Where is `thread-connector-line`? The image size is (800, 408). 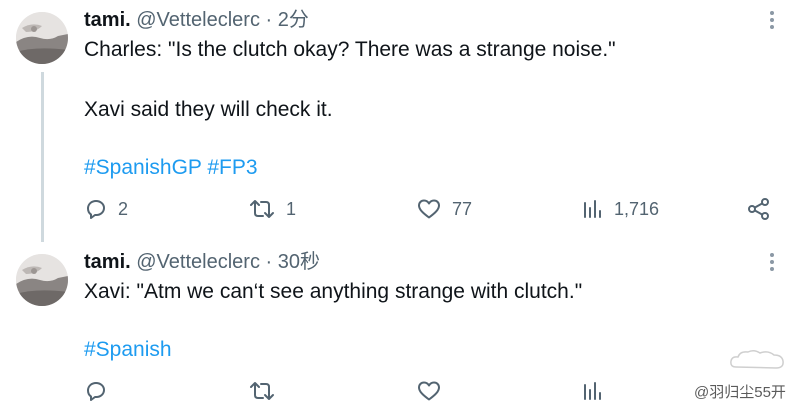 thread-connector-line is located at coordinates (42, 157).